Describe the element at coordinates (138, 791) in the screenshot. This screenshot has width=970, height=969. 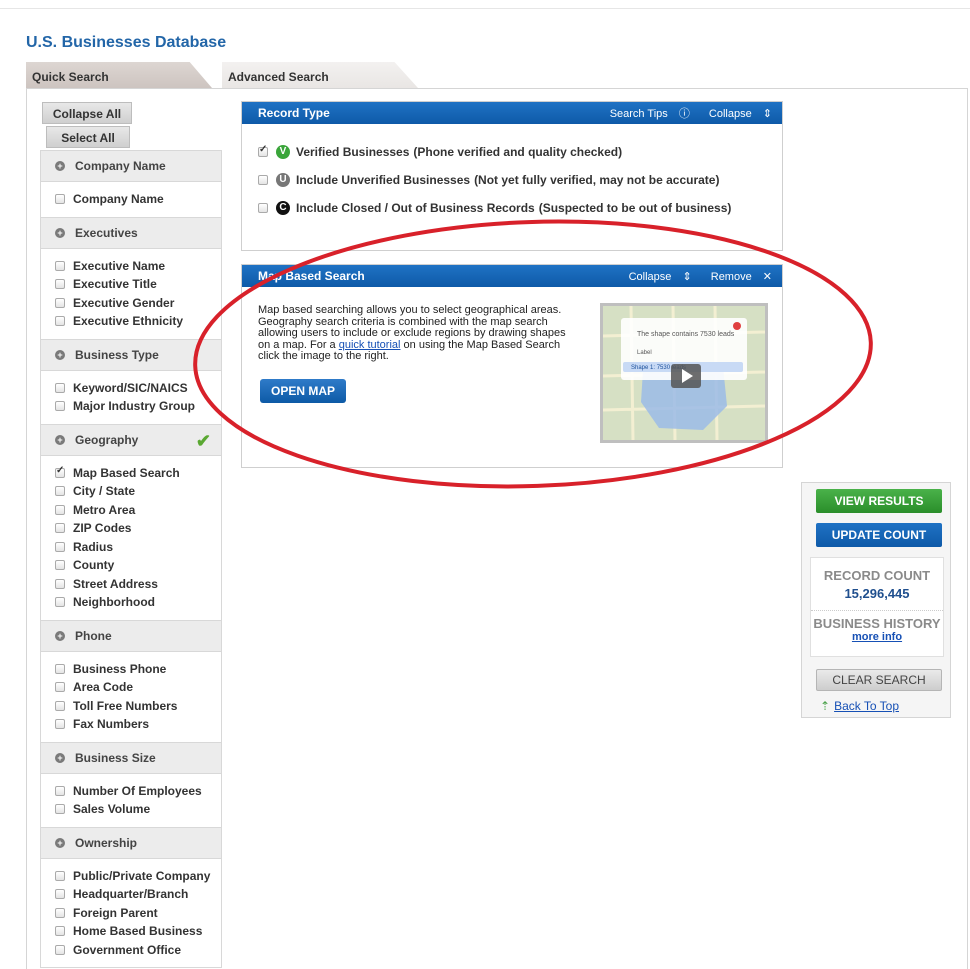
I see `criteria-option: Number Of Employees` at that location.